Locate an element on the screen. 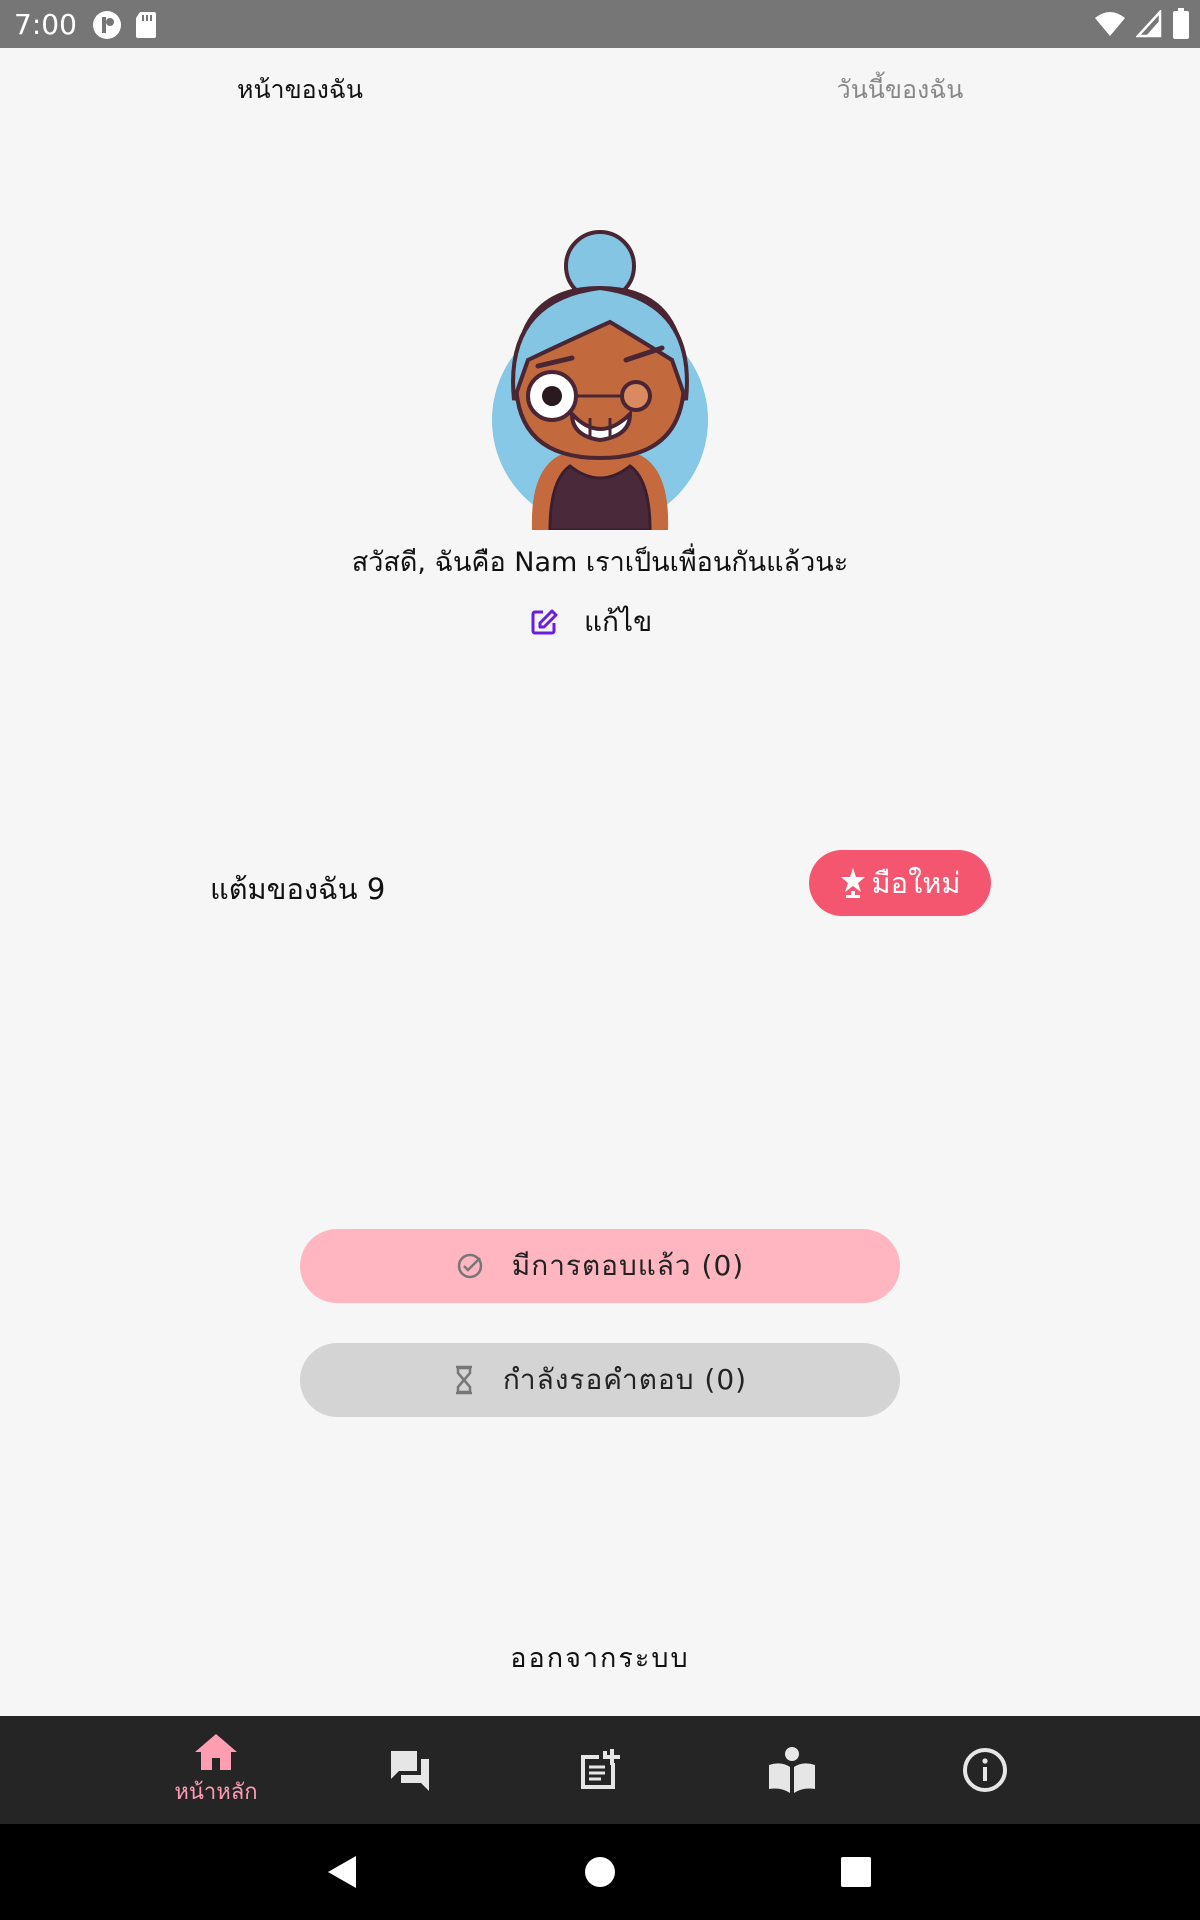 This screenshot has width=1200, height=1920. sd-card-icon is located at coordinates (146, 25).